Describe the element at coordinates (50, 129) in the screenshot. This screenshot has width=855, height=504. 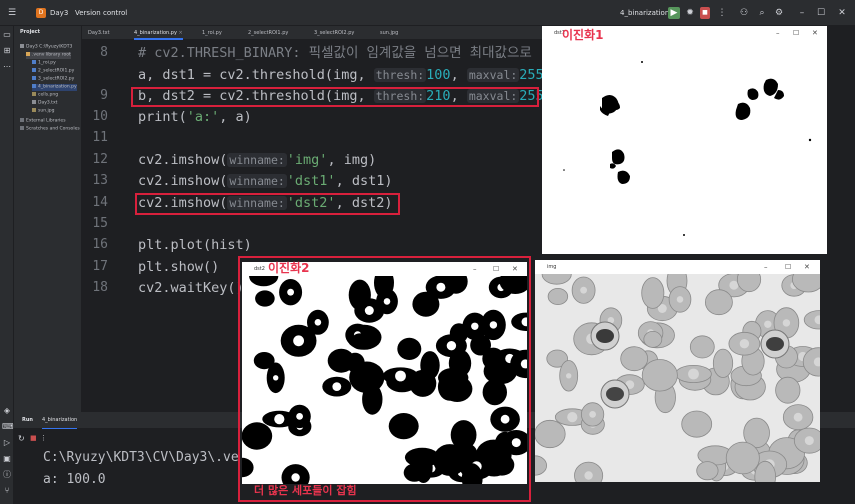
I see `tree-item-scratches: Scratches and Consoles` at that location.